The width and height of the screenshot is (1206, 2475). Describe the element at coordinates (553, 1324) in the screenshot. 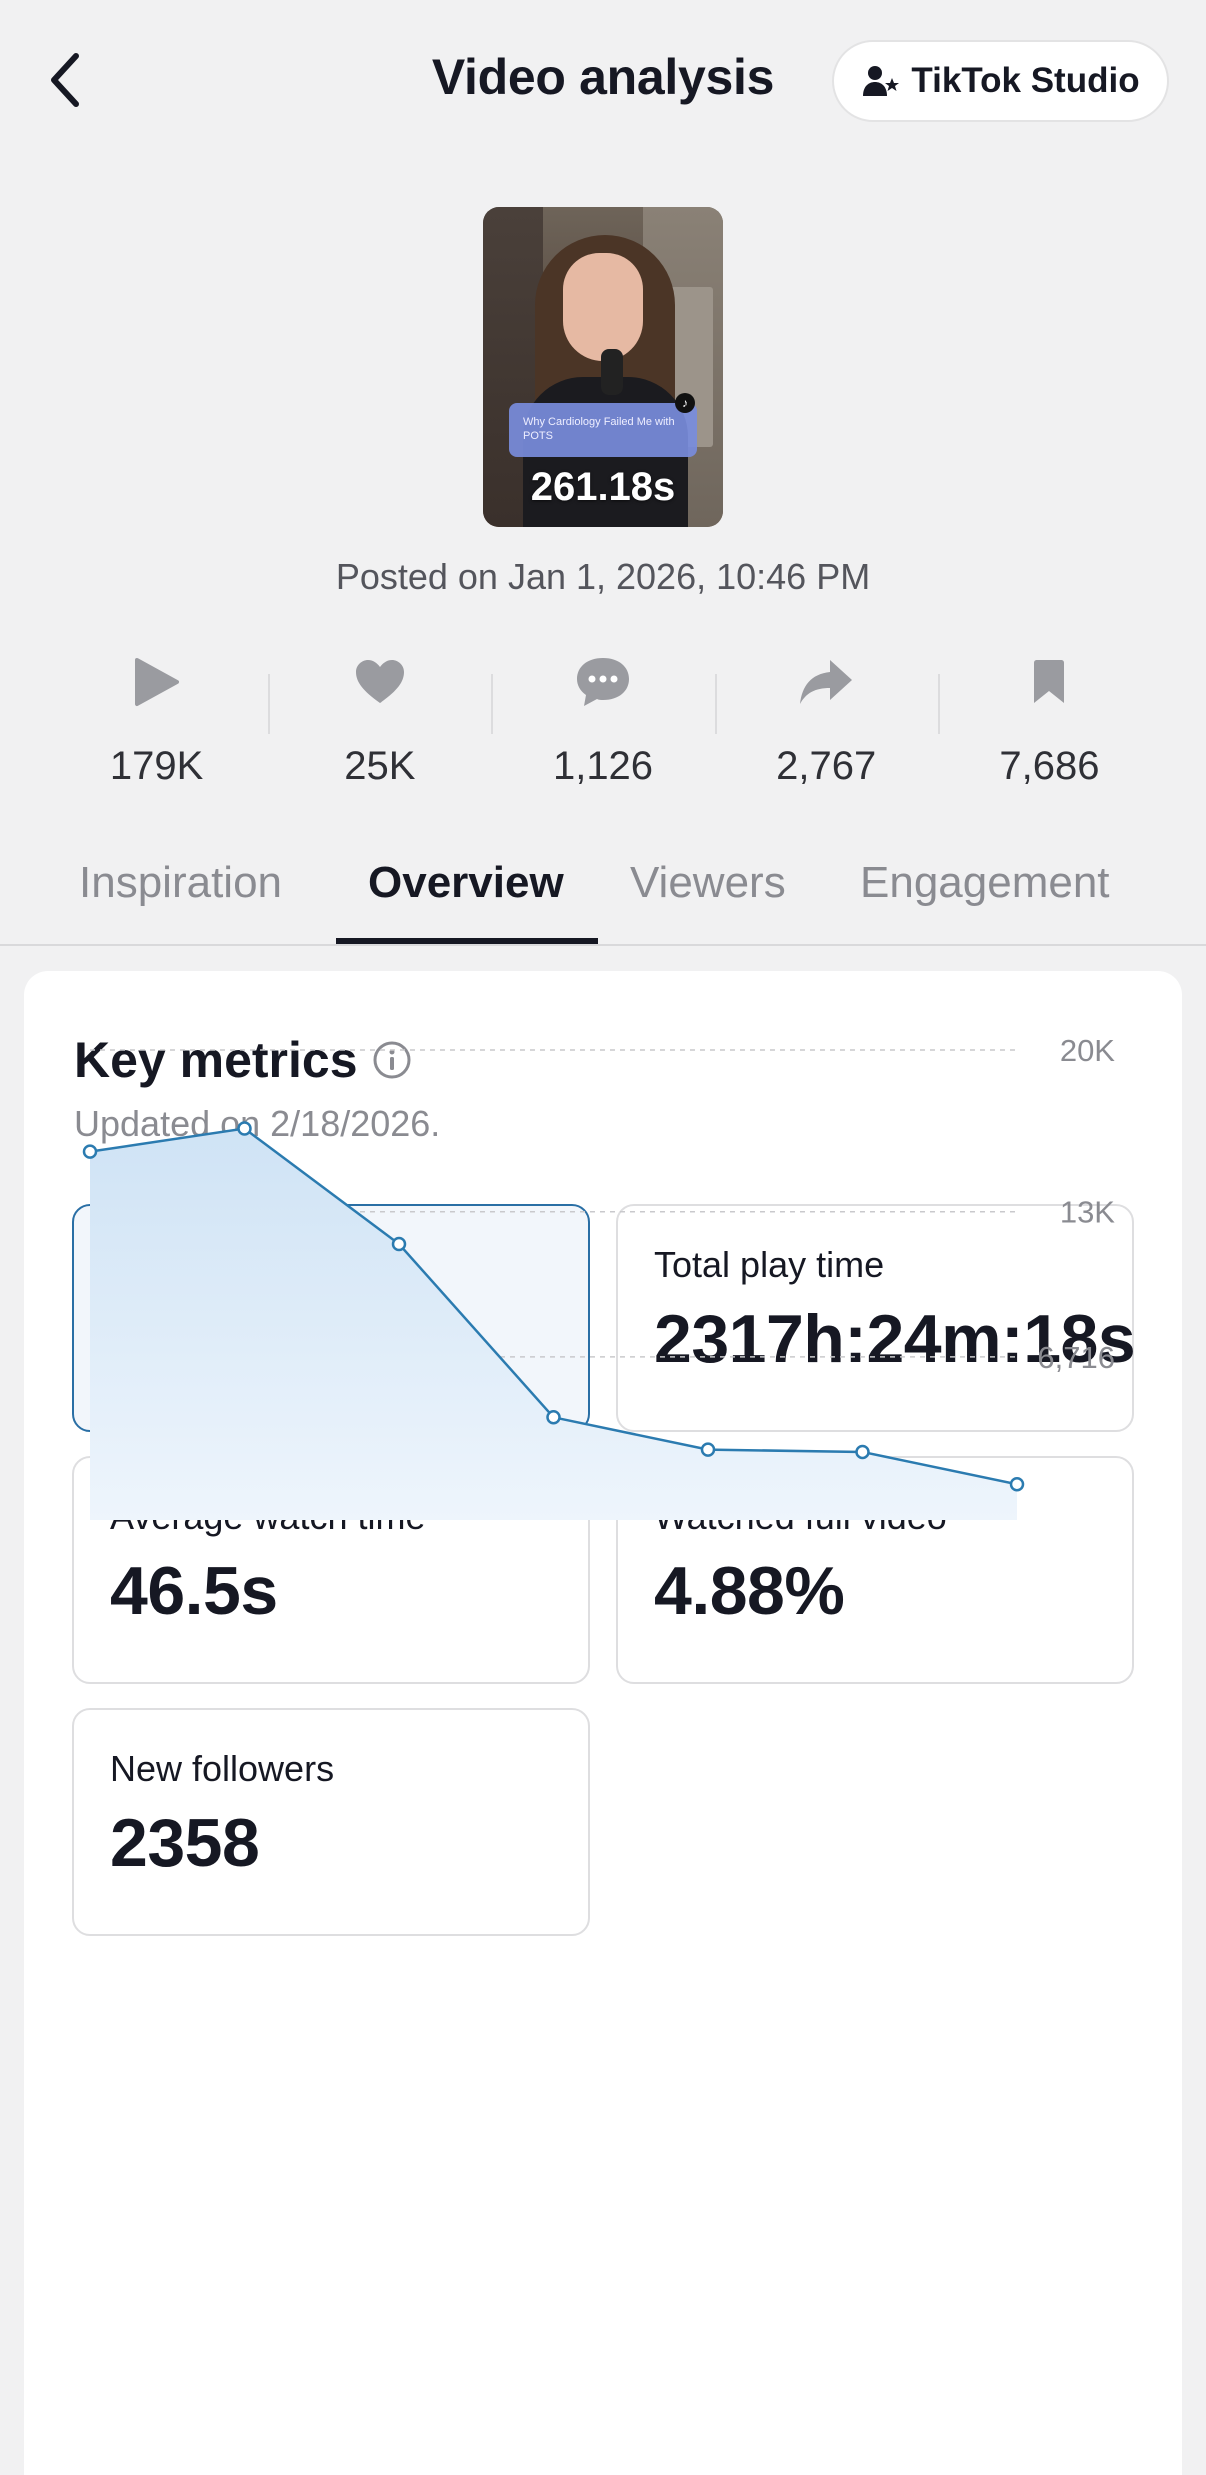

I see `chart-area` at that location.